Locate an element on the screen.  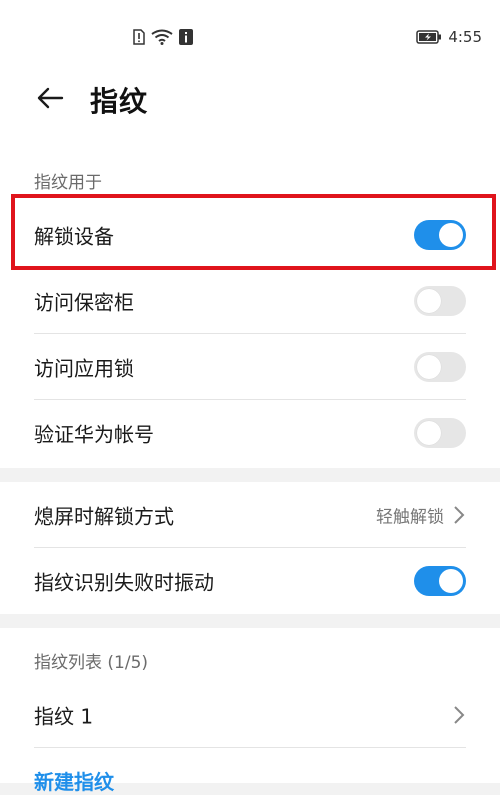
status-bar: 4:55 is located at coordinates (250, 31).